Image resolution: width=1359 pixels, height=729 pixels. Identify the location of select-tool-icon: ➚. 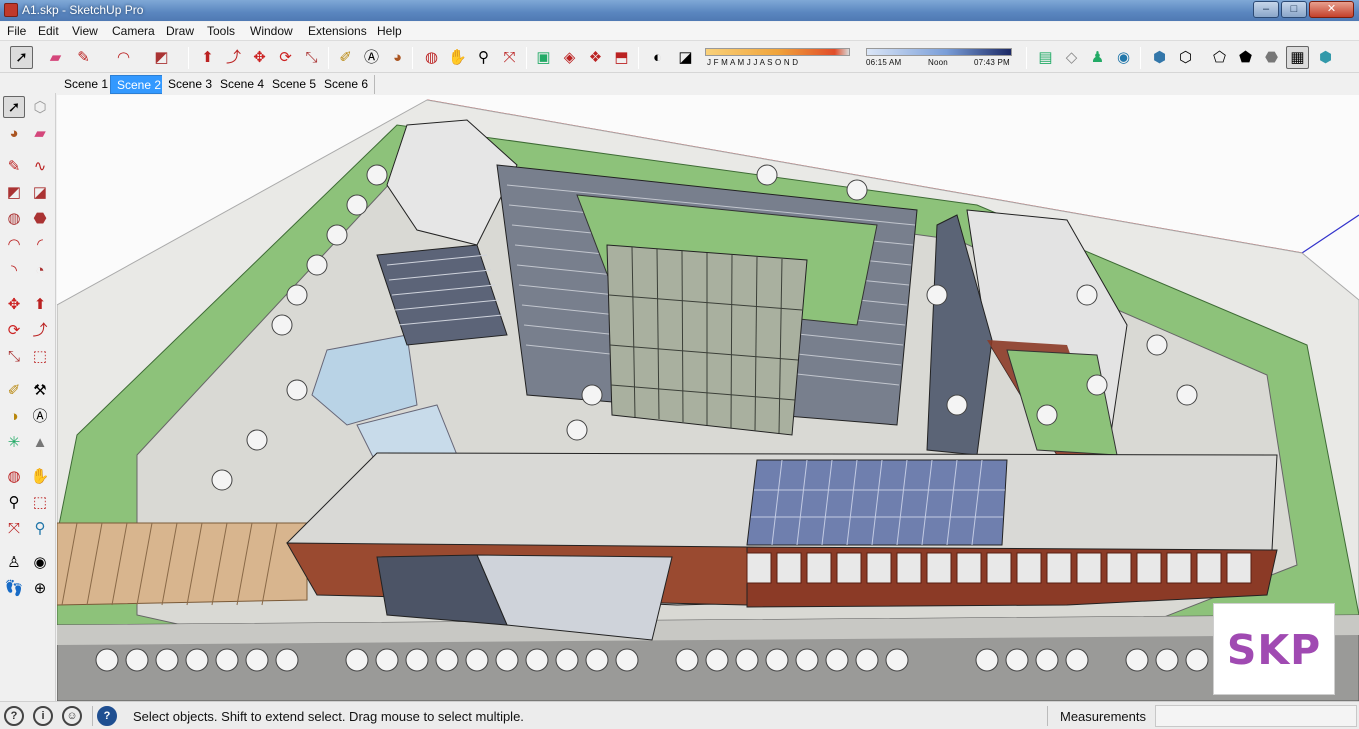
(21, 57).